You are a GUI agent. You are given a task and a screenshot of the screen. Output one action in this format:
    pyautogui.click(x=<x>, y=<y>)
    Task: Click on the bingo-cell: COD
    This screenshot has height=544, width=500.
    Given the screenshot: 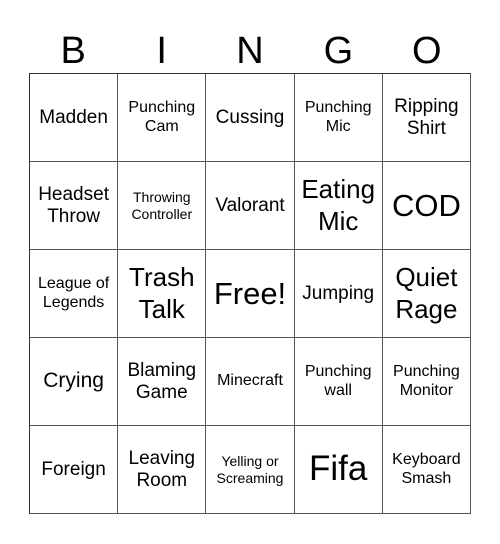 What is the action you would take?
    pyautogui.click(x=426, y=206)
    